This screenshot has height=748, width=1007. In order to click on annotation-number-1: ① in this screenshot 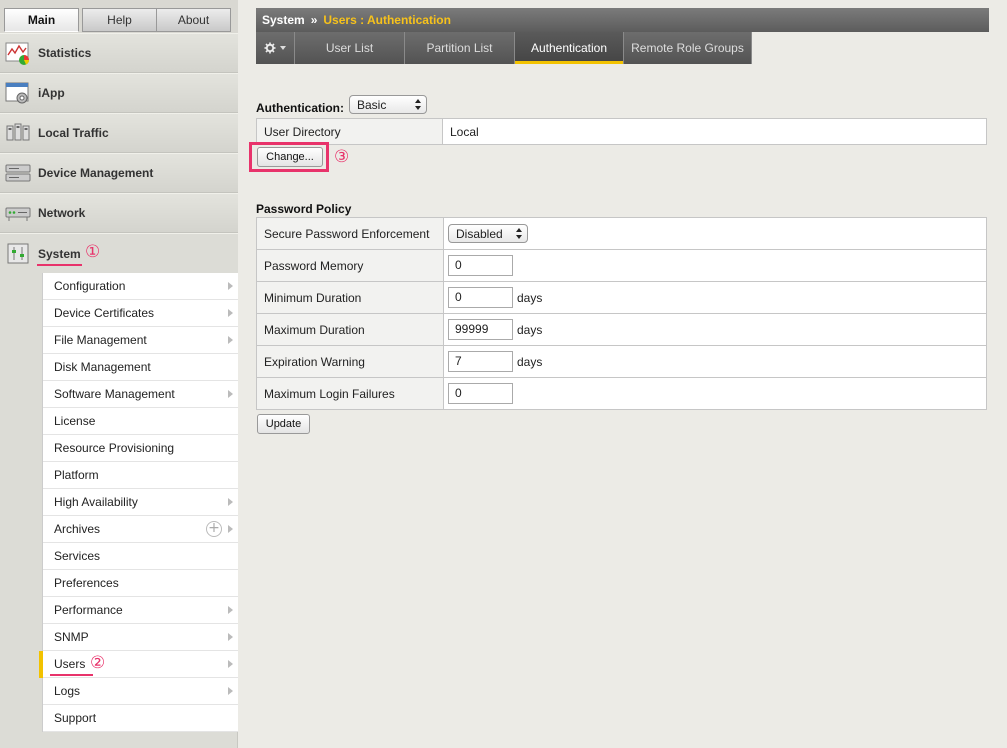, I will do `click(93, 252)`.